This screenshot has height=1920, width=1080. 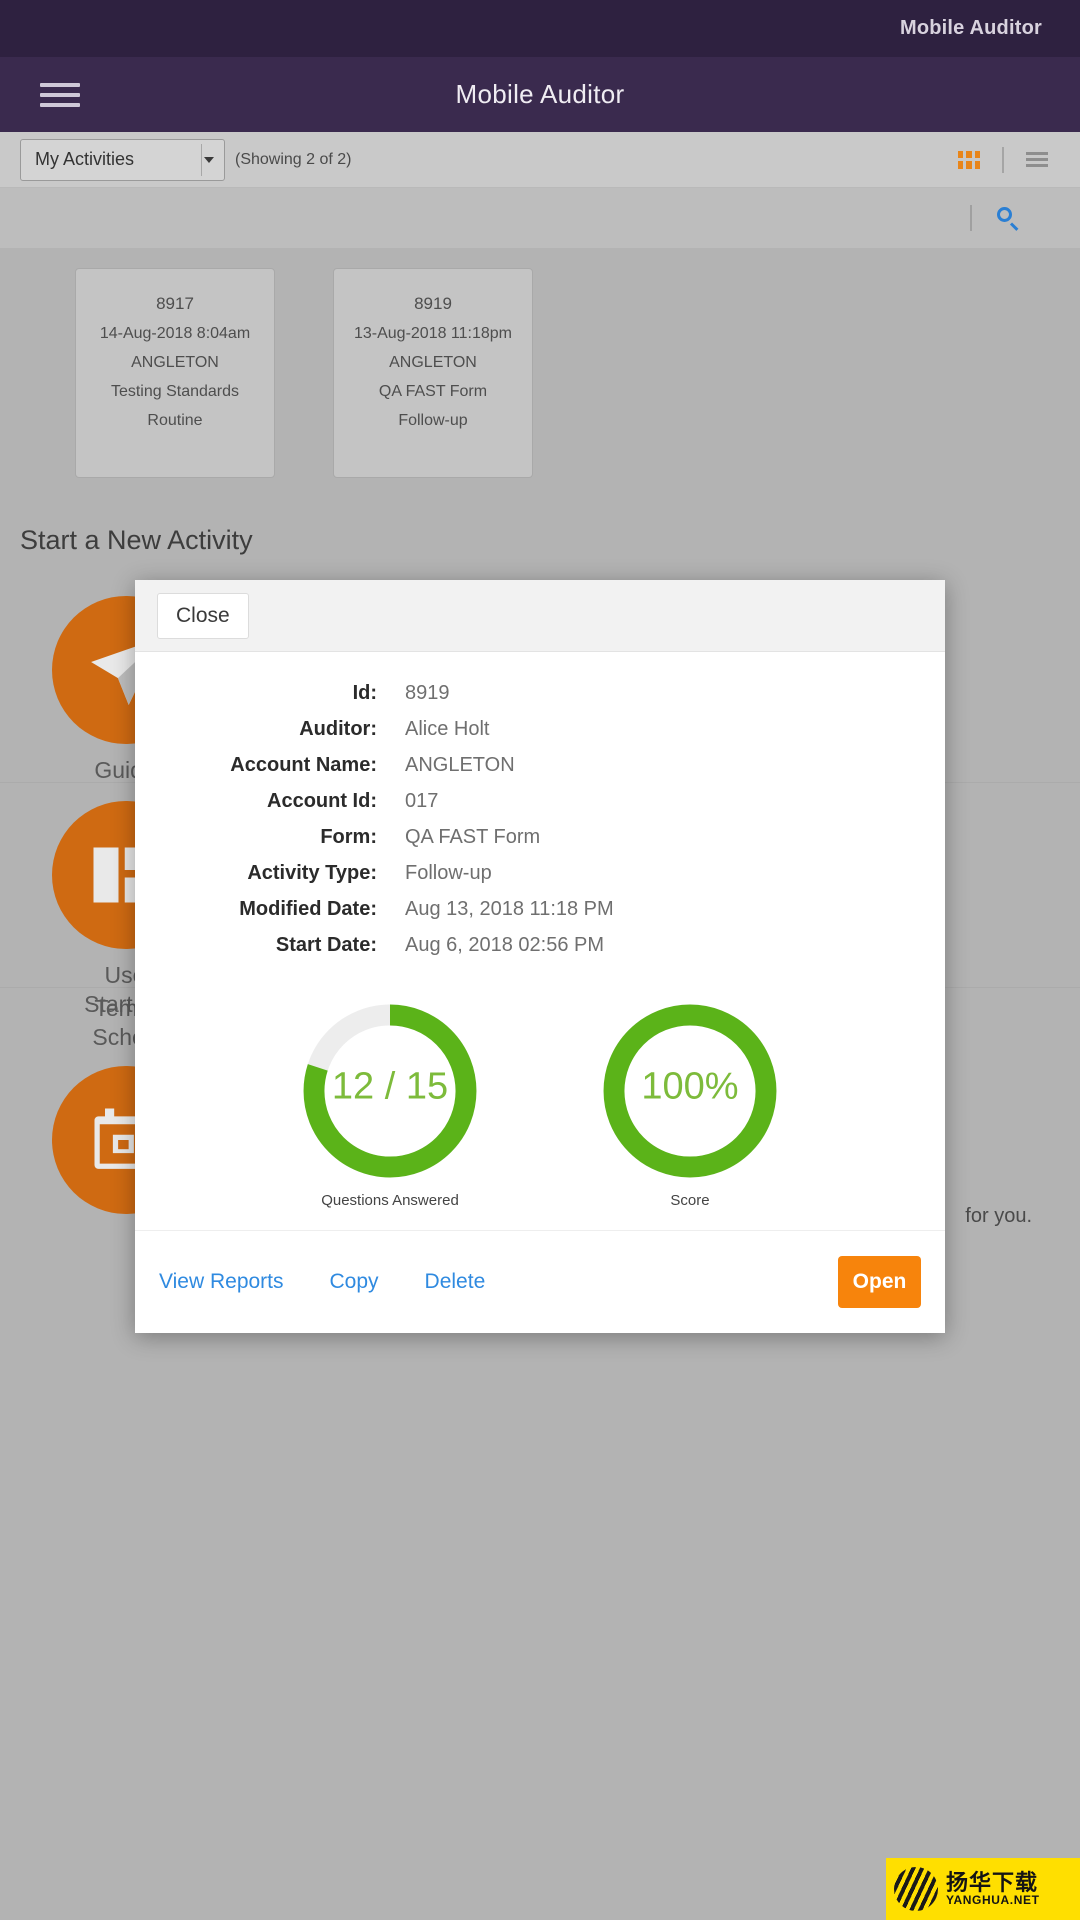 I want to click on activity-date: 13-Aug-2018 11:18pm, so click(x=433, y=333).